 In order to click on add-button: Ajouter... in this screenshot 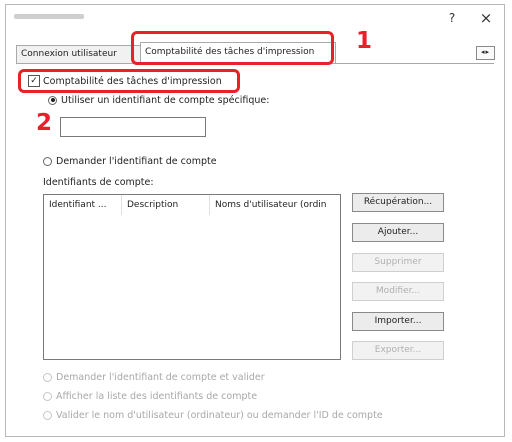, I will do `click(398, 232)`.